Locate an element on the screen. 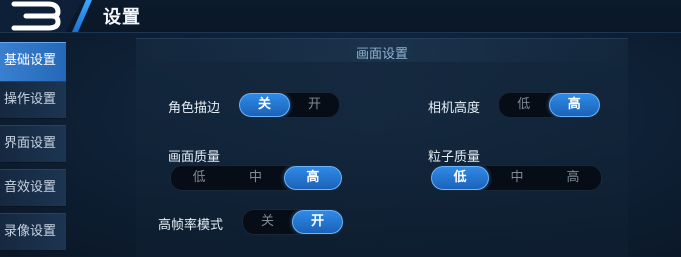 The image size is (681, 257). sidebar-item-interface-settings: 界面设置 is located at coordinates (33, 144).